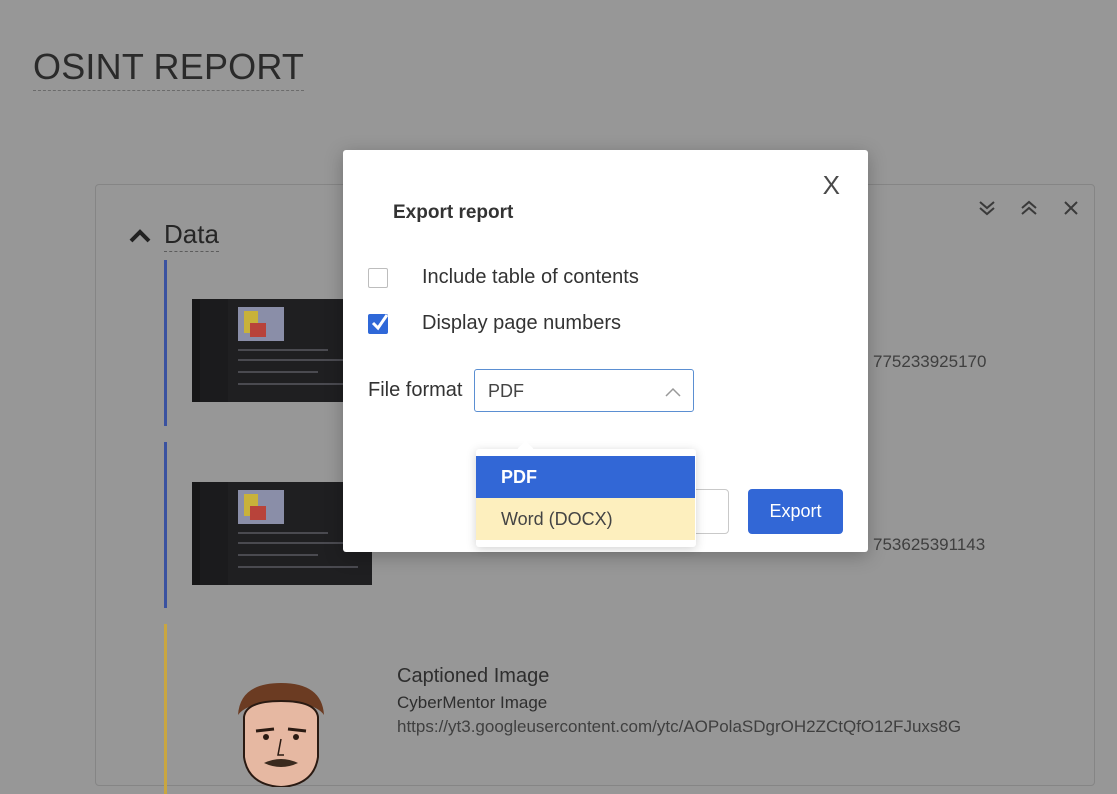 The height and width of the screenshot is (794, 1117). What do you see at coordinates (521, 323) in the screenshot?
I see `display-page-numbers-label: Display page numbers` at bounding box center [521, 323].